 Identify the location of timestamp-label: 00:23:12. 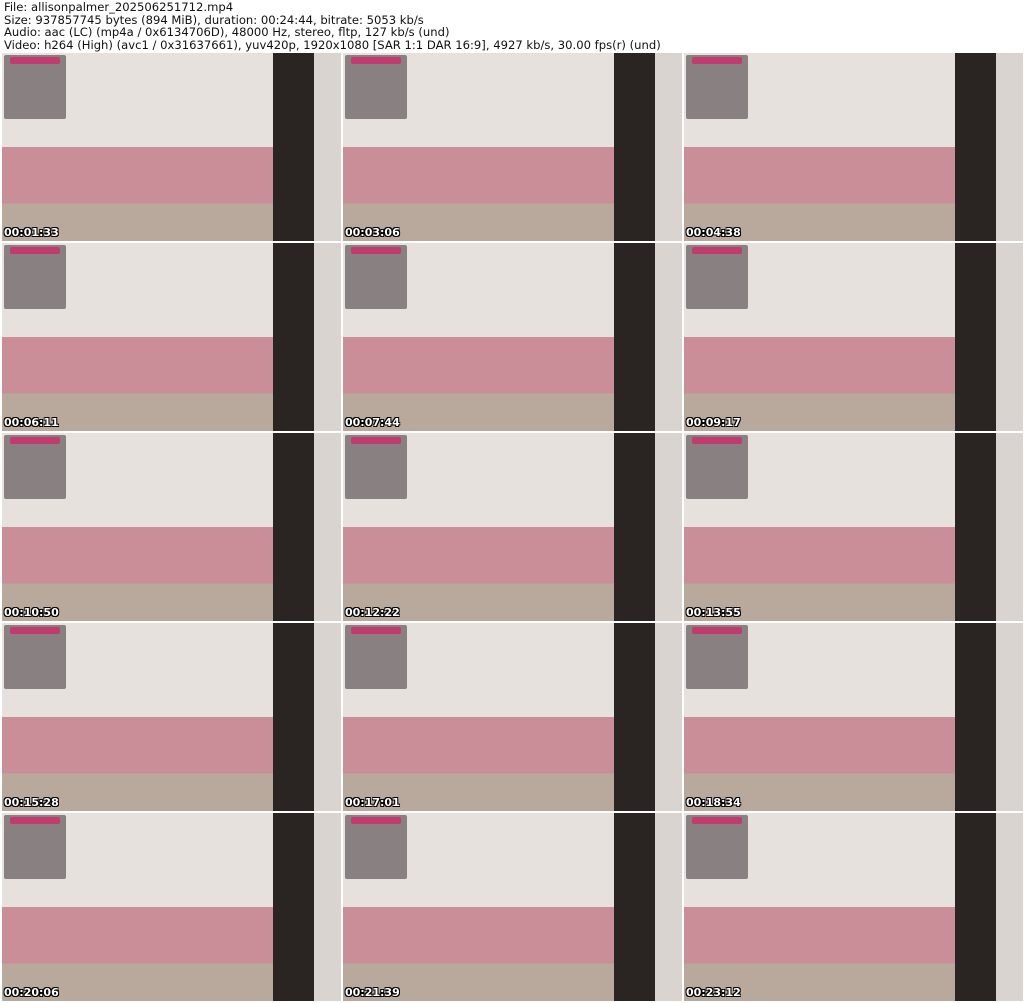
(713, 992).